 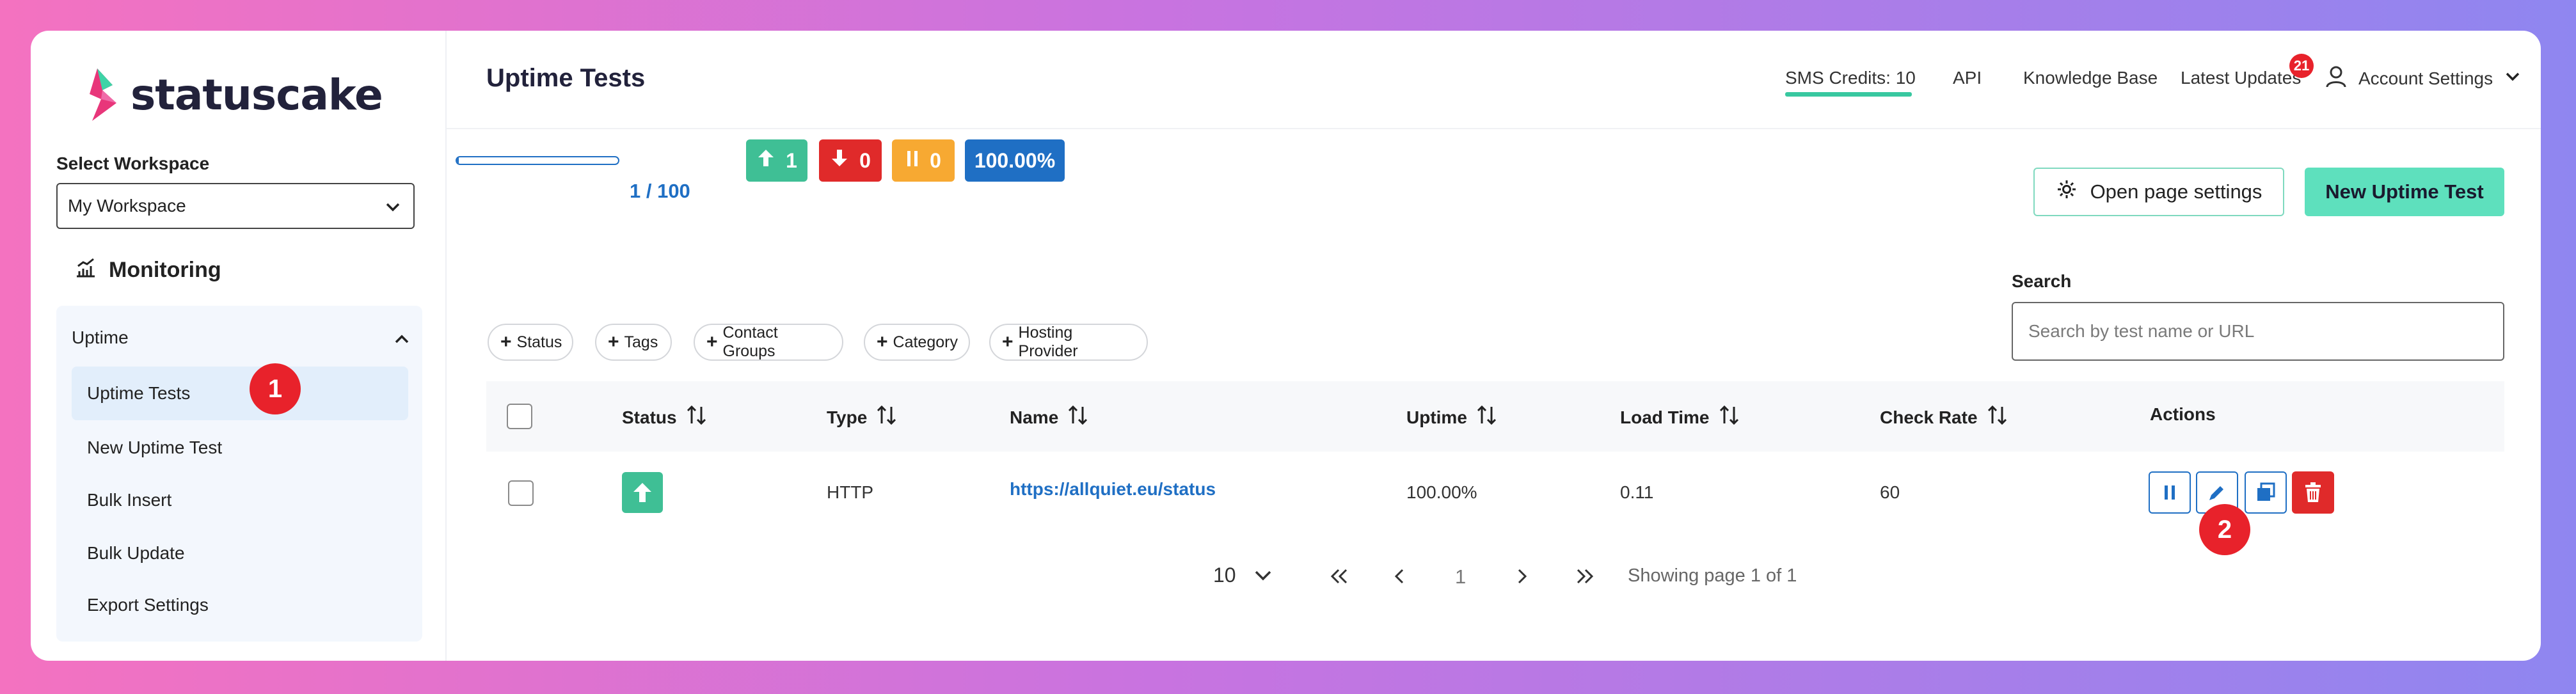 I want to click on chevron-up-icon, so click(x=402, y=341).